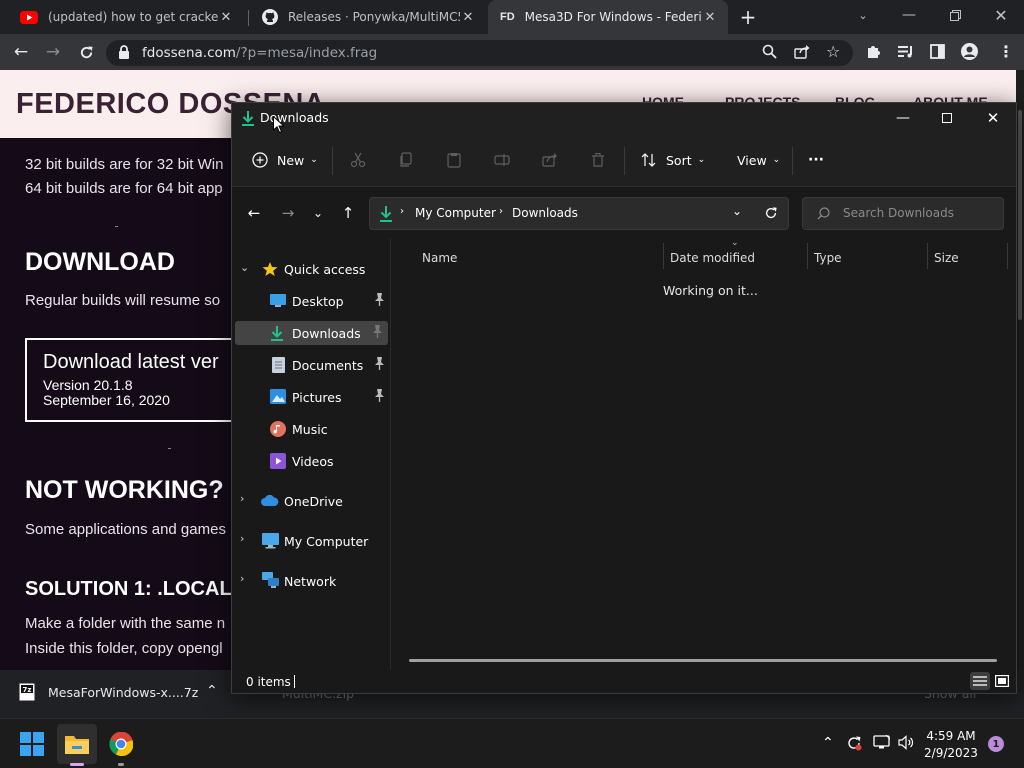 The image size is (1024, 768). I want to click on cut-button, so click(358, 160).